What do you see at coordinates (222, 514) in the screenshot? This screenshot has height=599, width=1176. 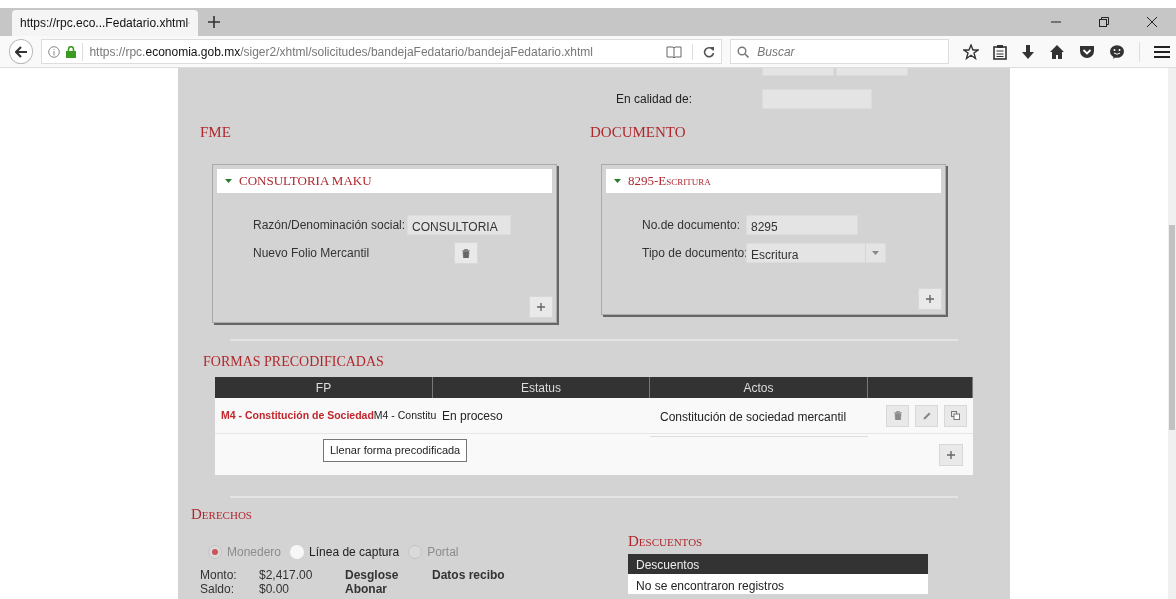 I see `section-heading: Derechos` at bounding box center [222, 514].